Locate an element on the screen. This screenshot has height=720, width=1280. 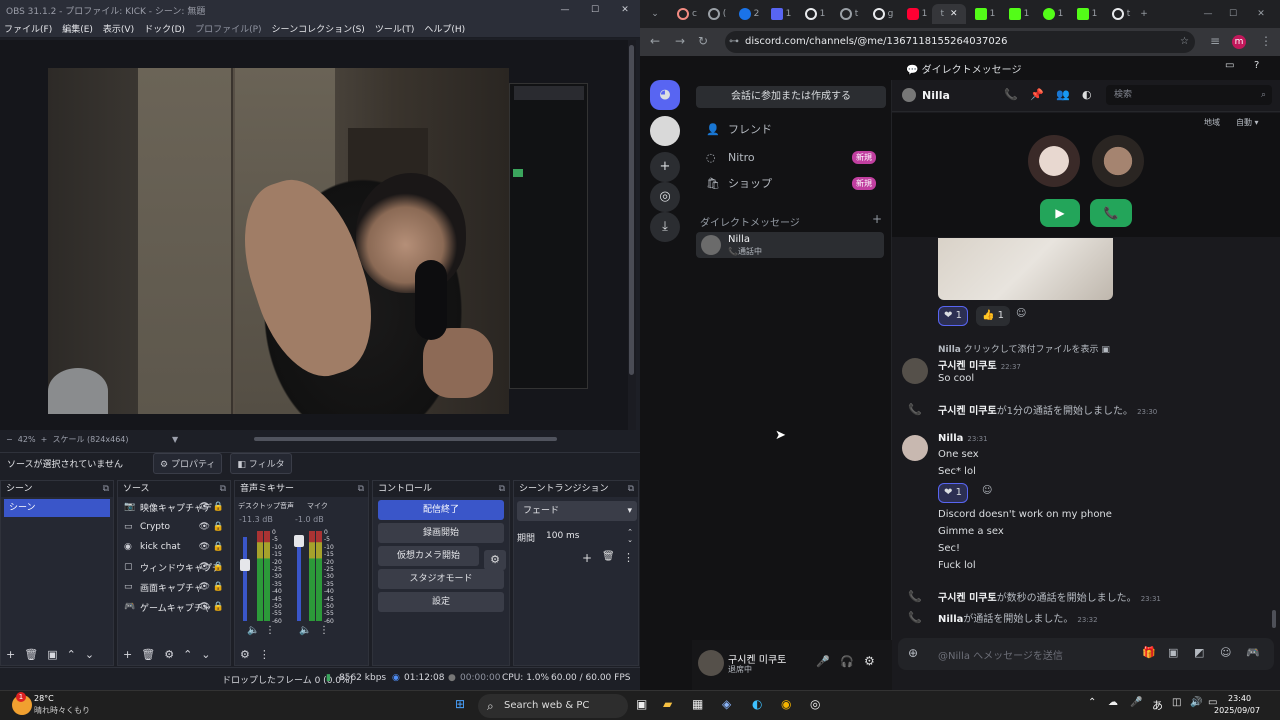
avatar is located at coordinates (915, 371).